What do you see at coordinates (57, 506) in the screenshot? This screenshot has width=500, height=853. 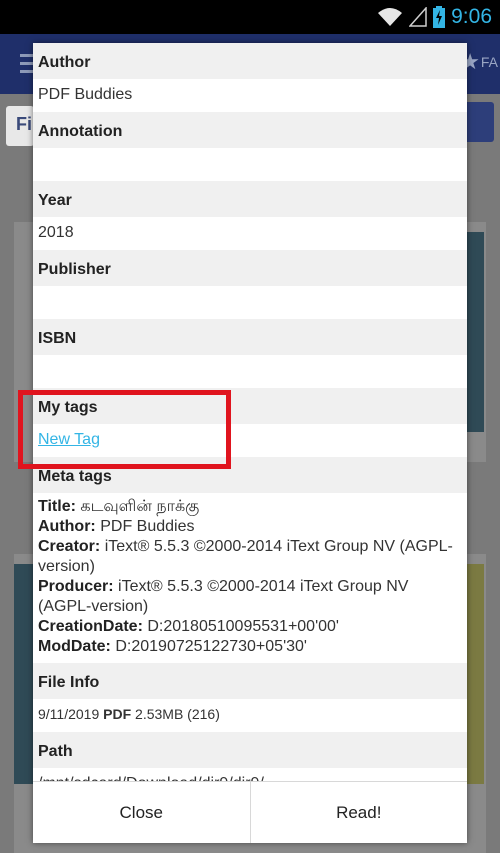 I see `meta-tag-key: Title:` at bounding box center [57, 506].